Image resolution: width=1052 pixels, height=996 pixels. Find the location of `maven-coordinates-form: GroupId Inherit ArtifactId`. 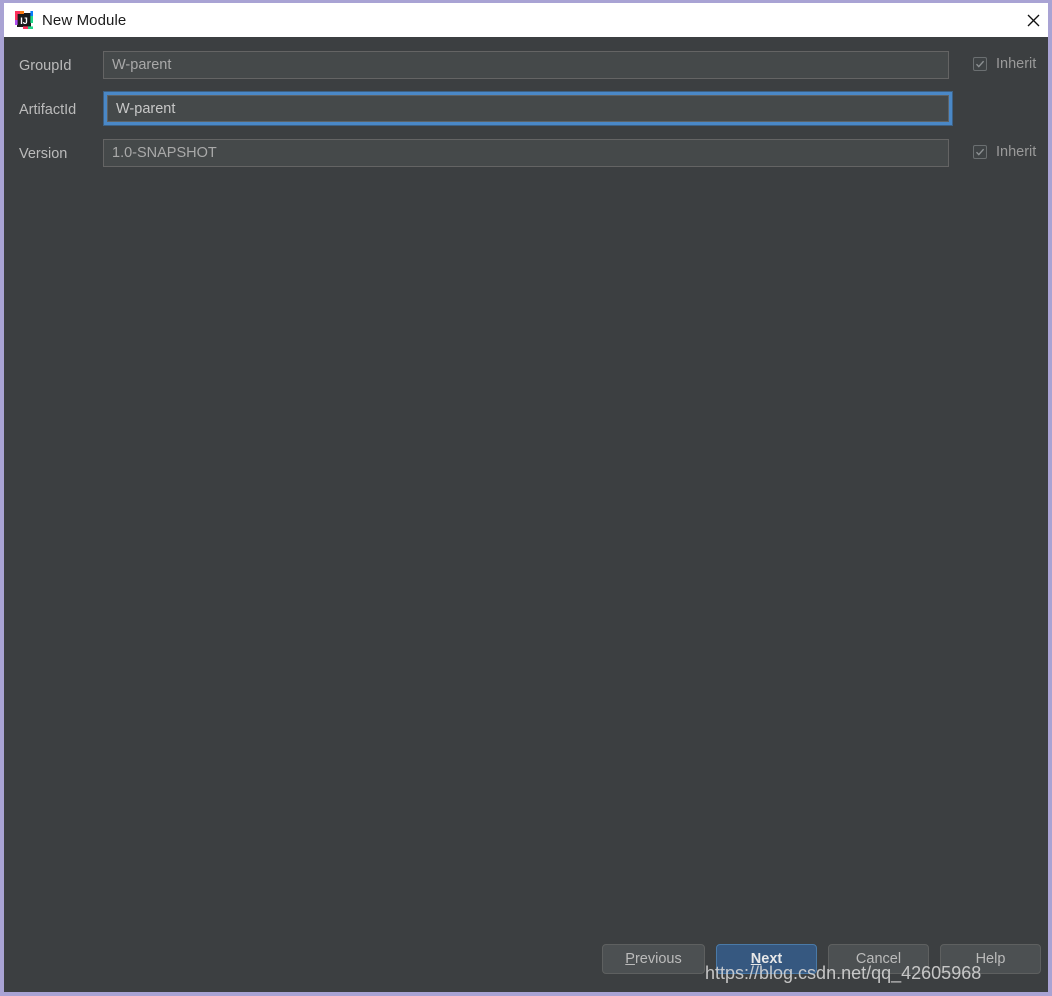

maven-coordinates-form: GroupId Inherit ArtifactId is located at coordinates (528, 113).